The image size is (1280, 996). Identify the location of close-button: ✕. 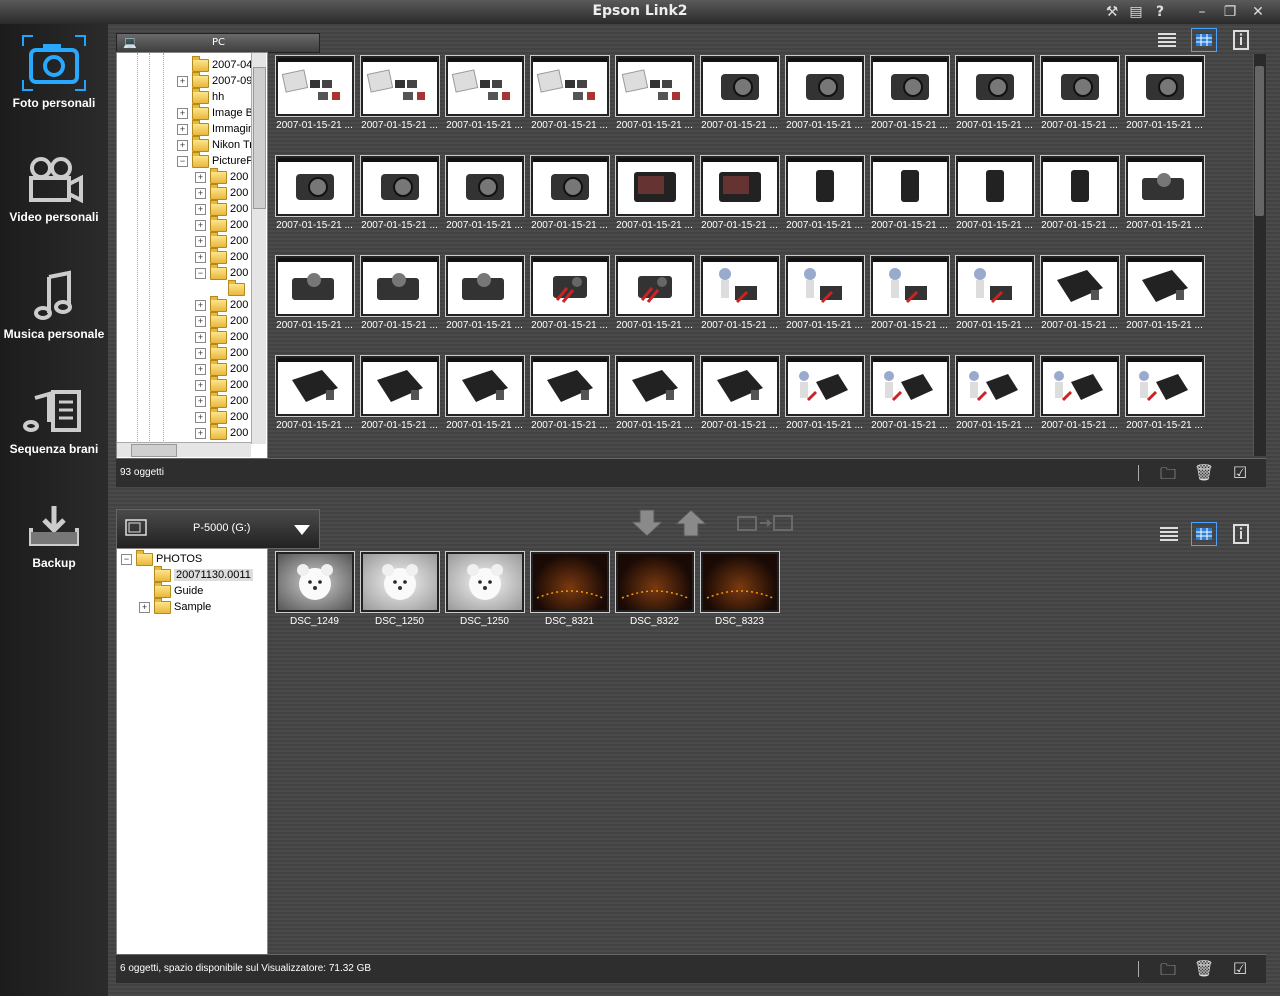
(1258, 12).